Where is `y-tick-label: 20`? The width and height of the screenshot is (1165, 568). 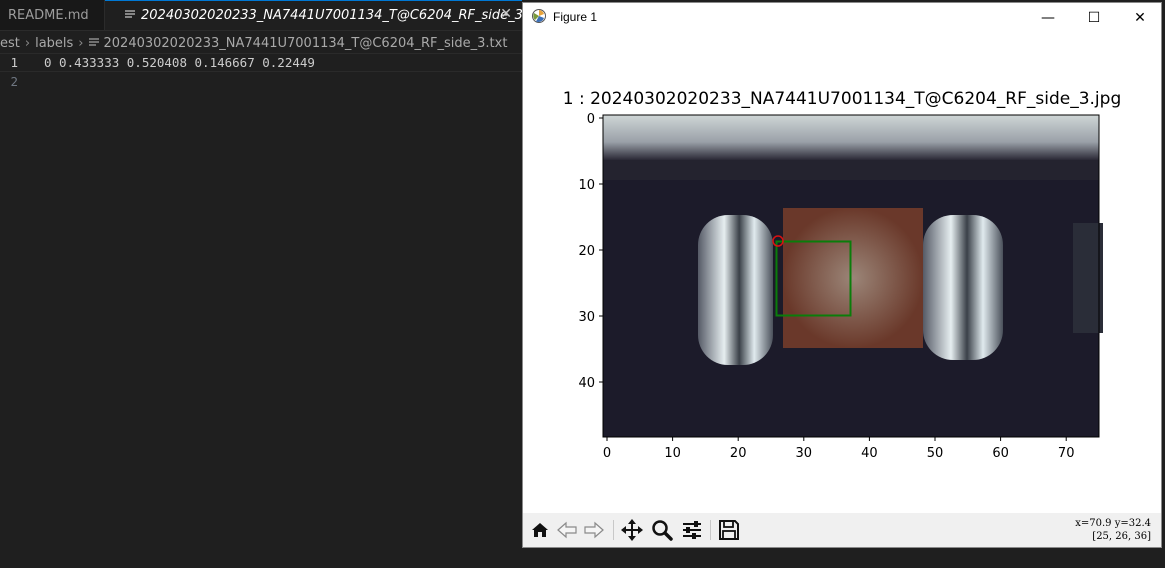 y-tick-label: 20 is located at coordinates (586, 251).